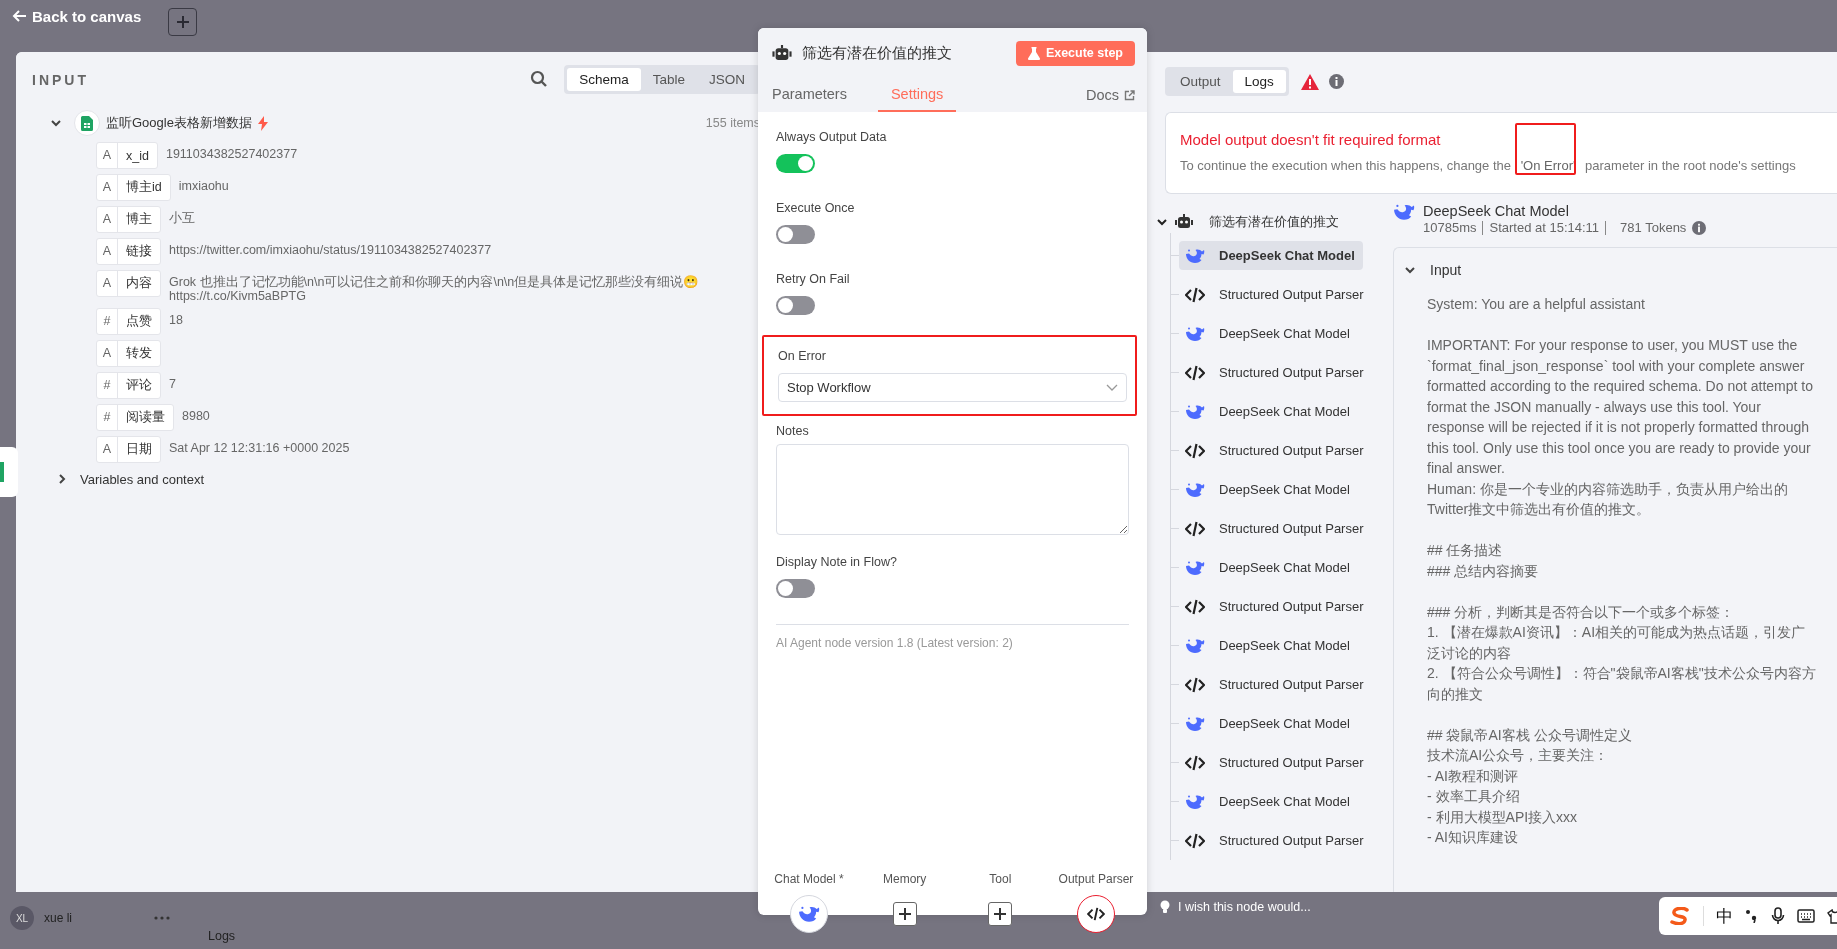  Describe the element at coordinates (1110, 99) in the screenshot. I see `docs-link: Docs` at that location.